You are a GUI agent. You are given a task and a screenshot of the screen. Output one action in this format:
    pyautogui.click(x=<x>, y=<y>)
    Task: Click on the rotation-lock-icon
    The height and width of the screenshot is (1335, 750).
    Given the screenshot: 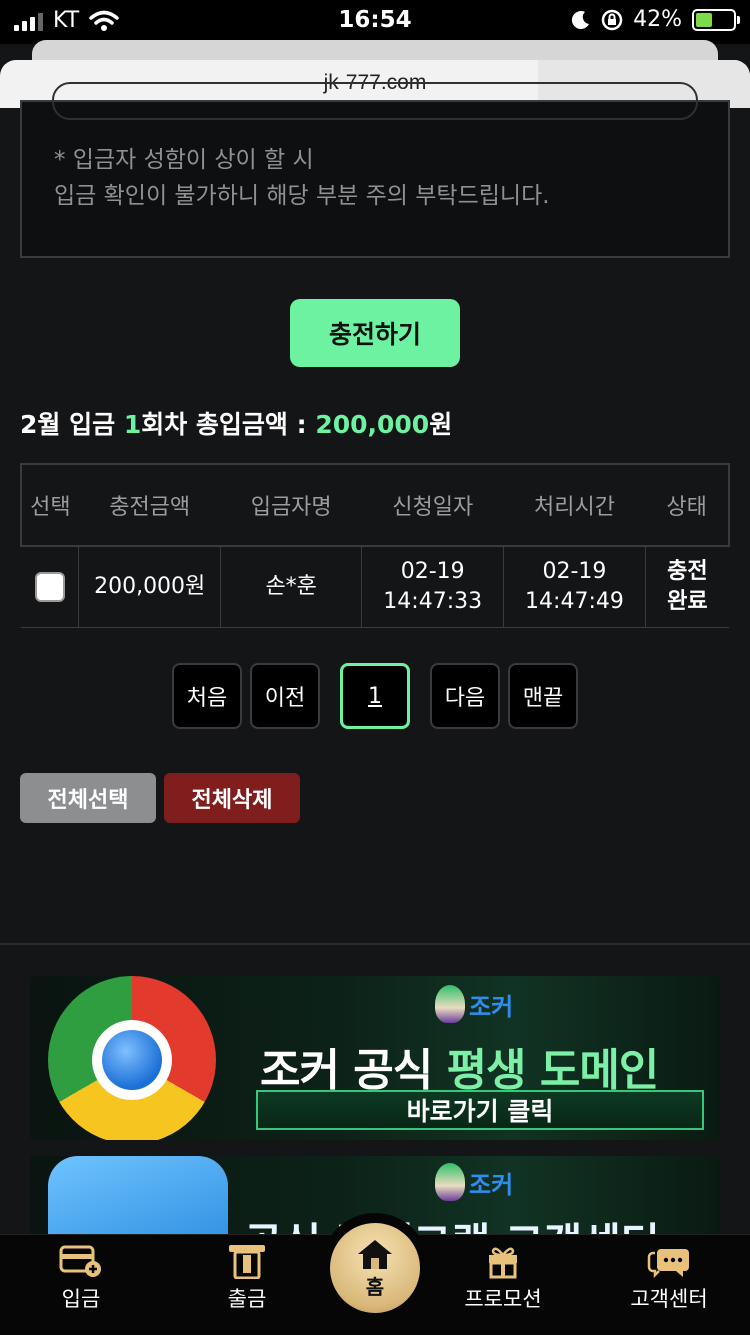 What is the action you would take?
    pyautogui.click(x=612, y=19)
    